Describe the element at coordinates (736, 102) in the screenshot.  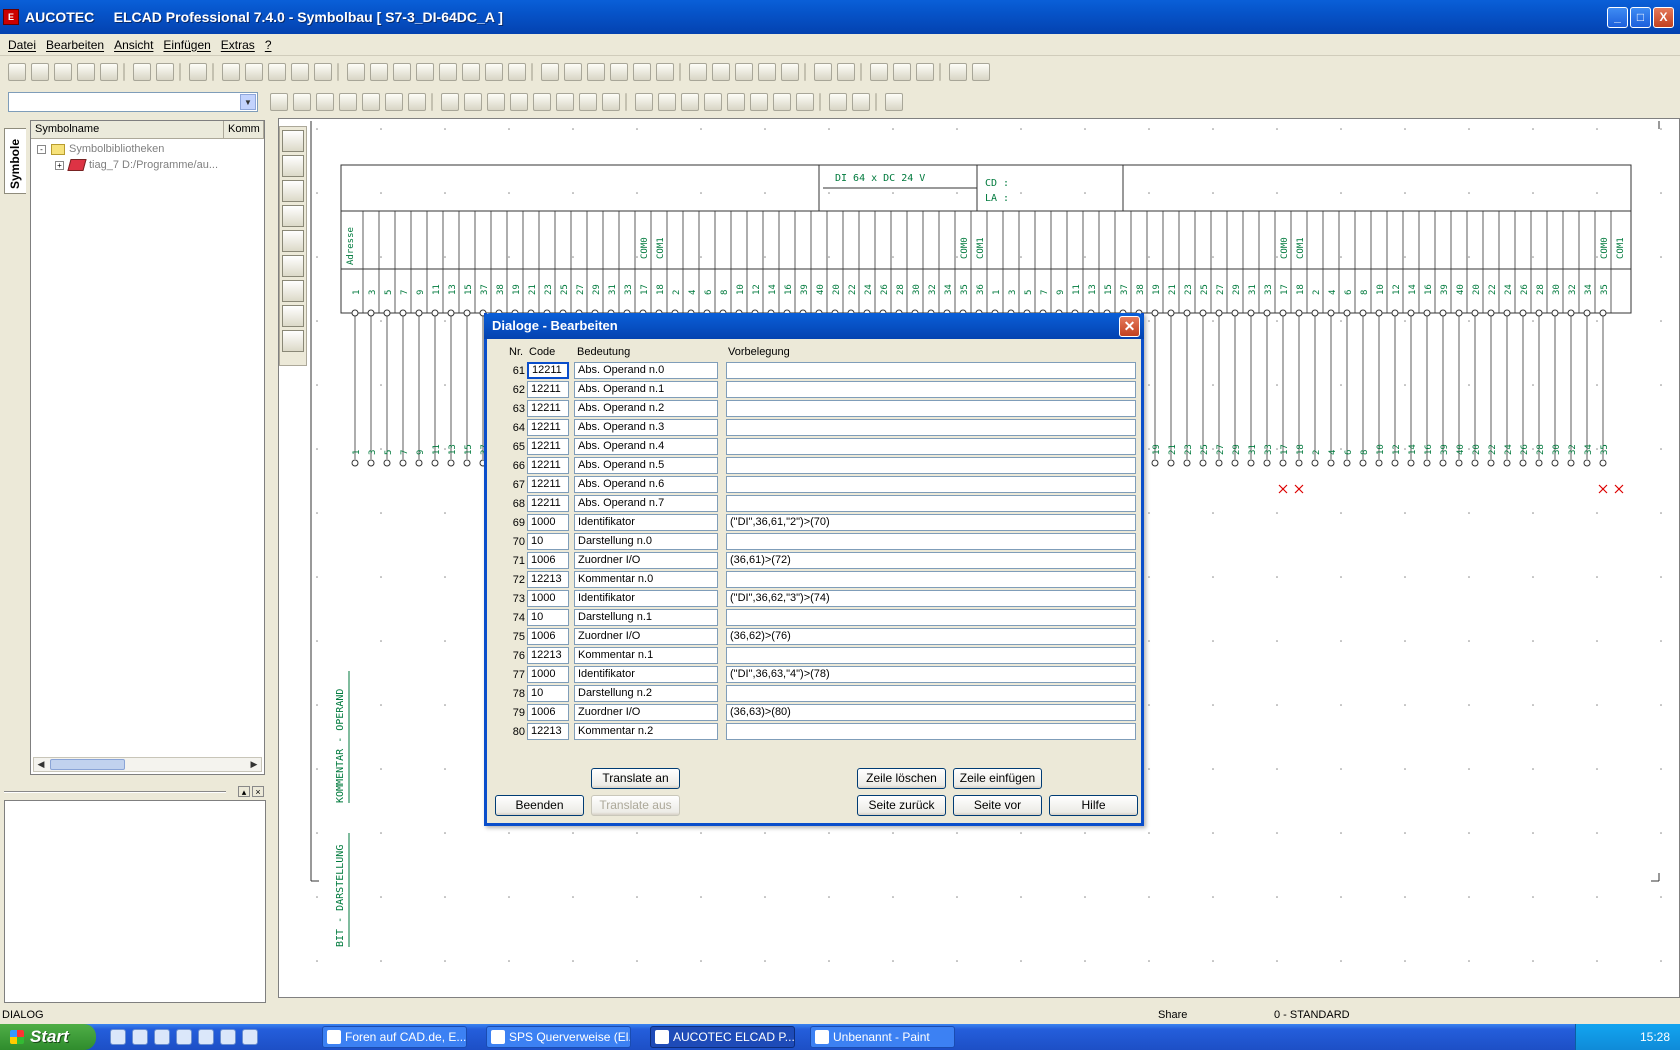
I see `attach-icon` at that location.